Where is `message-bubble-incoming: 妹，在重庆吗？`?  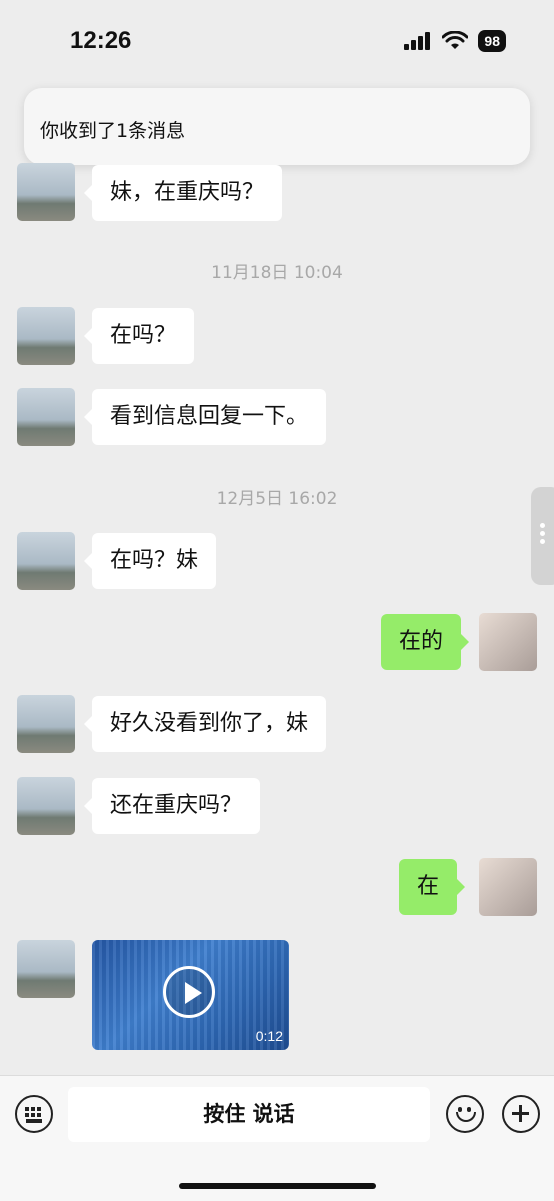 message-bubble-incoming: 妹，在重庆吗？ is located at coordinates (183, 193).